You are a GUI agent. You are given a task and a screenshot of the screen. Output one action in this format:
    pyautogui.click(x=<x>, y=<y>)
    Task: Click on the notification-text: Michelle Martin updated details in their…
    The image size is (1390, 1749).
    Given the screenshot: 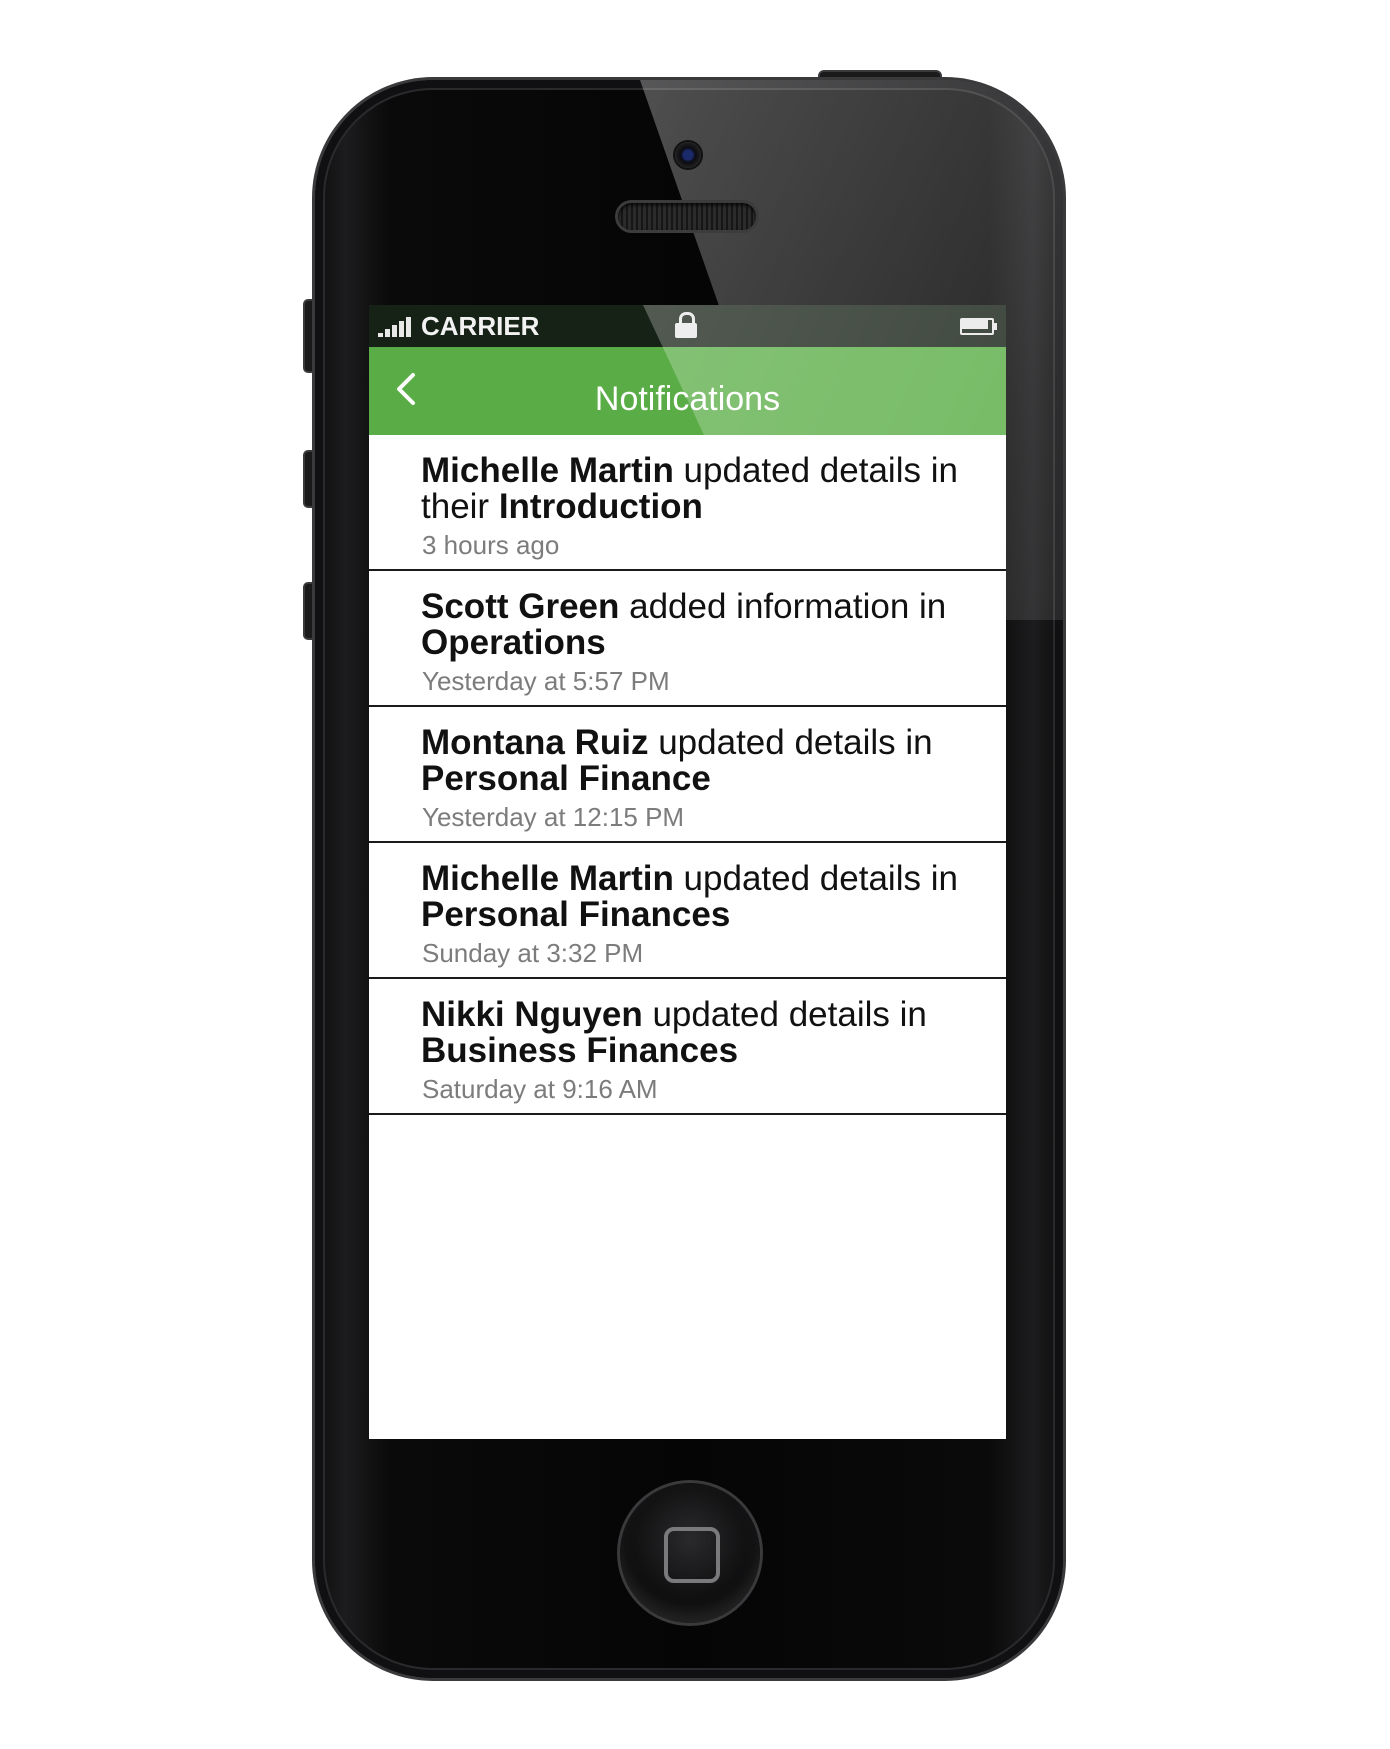 What is the action you would take?
    pyautogui.click(x=701, y=489)
    